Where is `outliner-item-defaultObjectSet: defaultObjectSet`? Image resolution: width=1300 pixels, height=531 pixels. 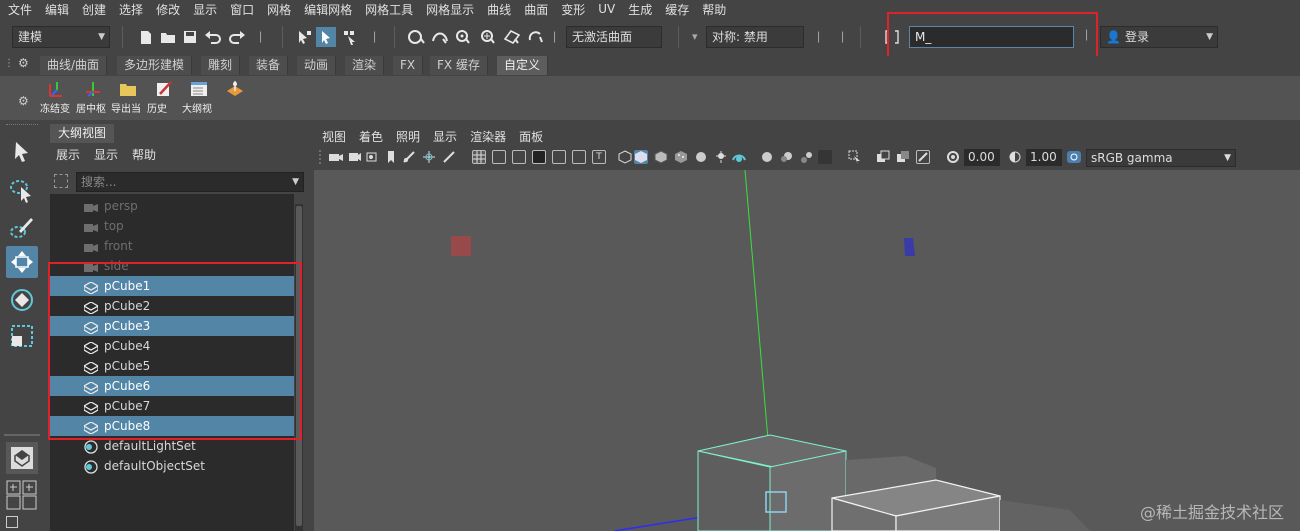
outliner-item-defaultObjectSet: defaultObjectSet is located at coordinates (172, 466).